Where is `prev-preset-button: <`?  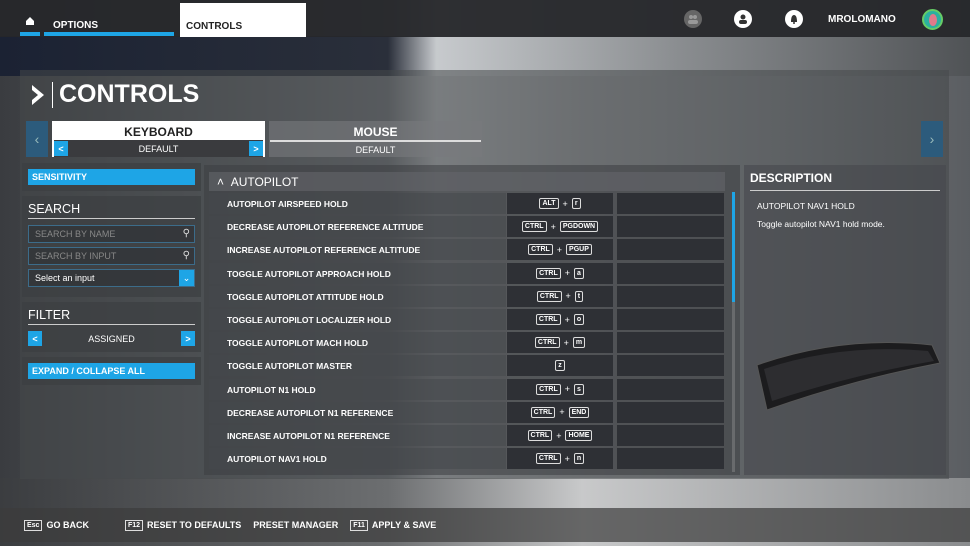
prev-preset-button: < is located at coordinates (61, 148).